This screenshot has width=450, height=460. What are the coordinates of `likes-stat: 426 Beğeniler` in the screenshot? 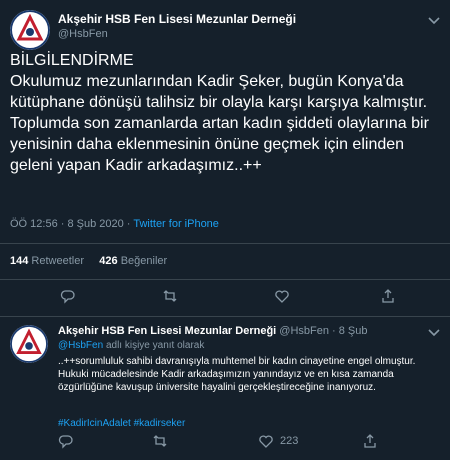 It's located at (133, 261).